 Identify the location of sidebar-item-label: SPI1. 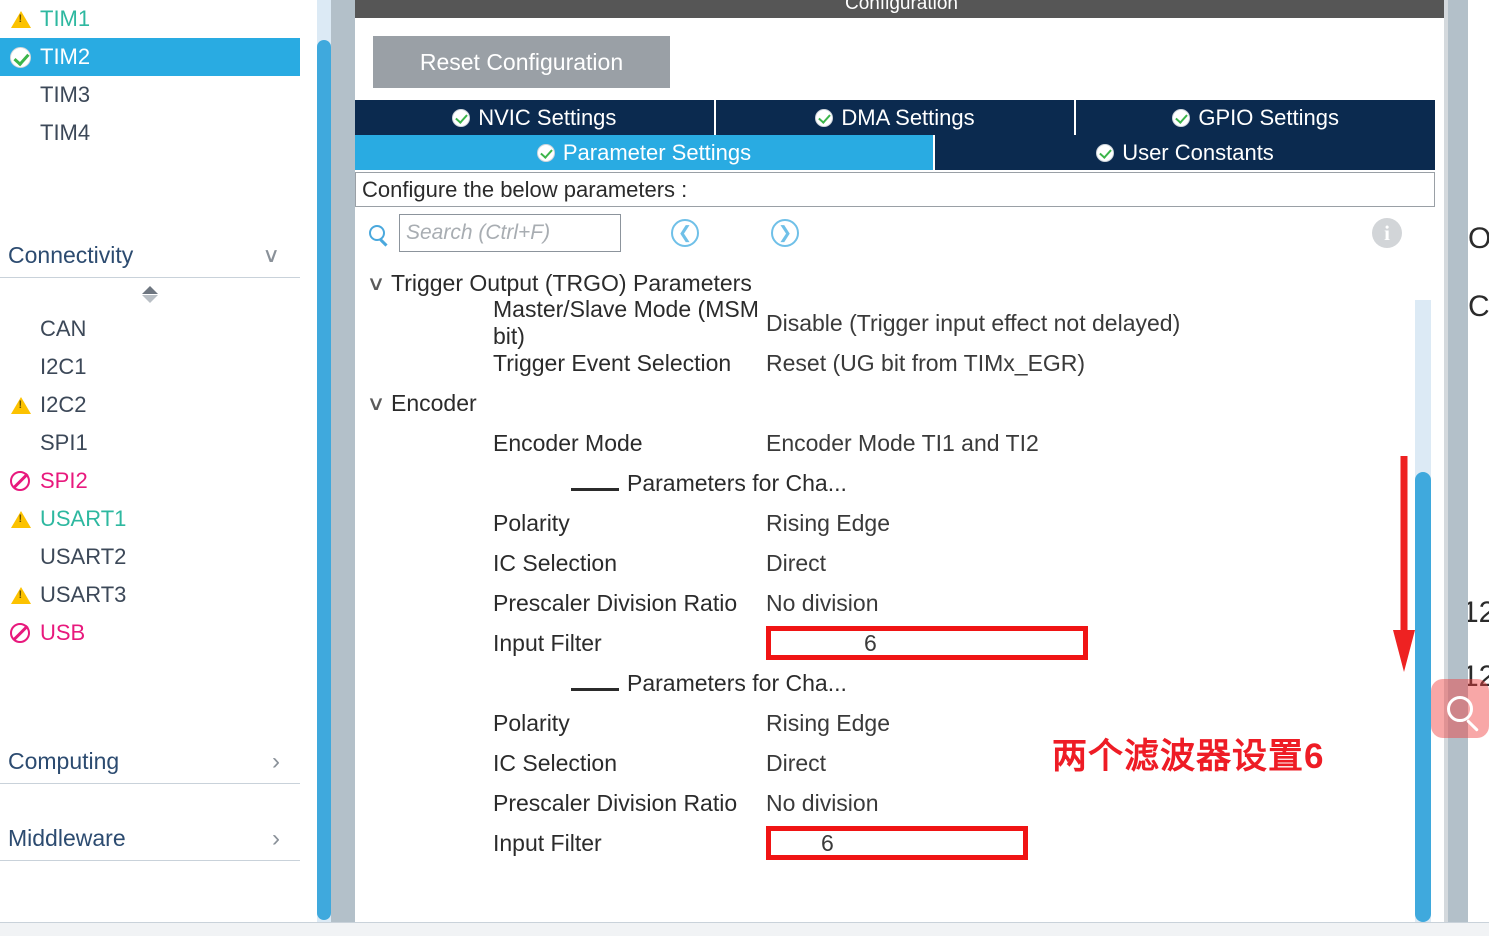
(64, 442).